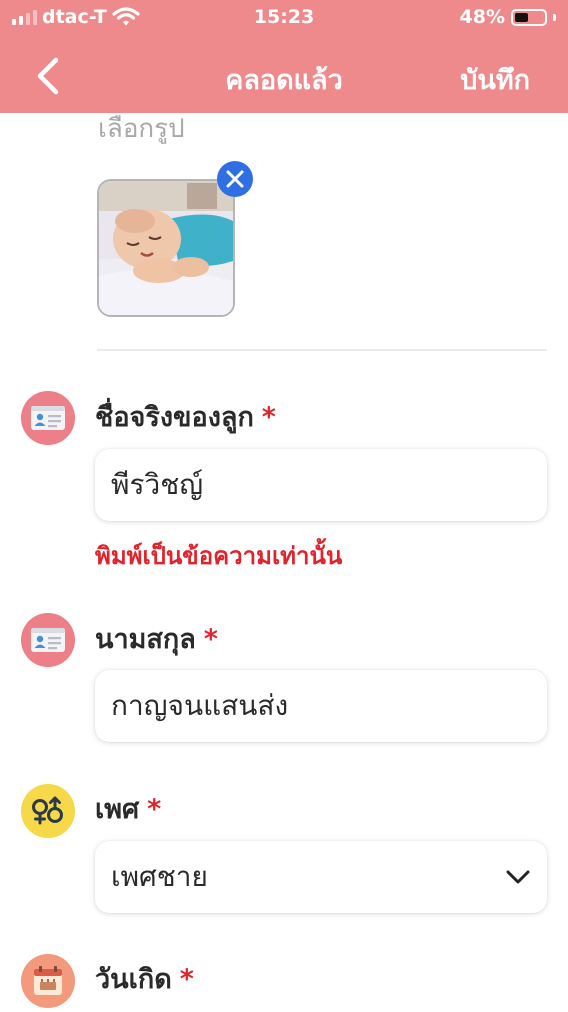 The height and width of the screenshot is (1012, 568). What do you see at coordinates (284, 75) in the screenshot?
I see `nav-bar: คลอดแล้ว บันทึก` at bounding box center [284, 75].